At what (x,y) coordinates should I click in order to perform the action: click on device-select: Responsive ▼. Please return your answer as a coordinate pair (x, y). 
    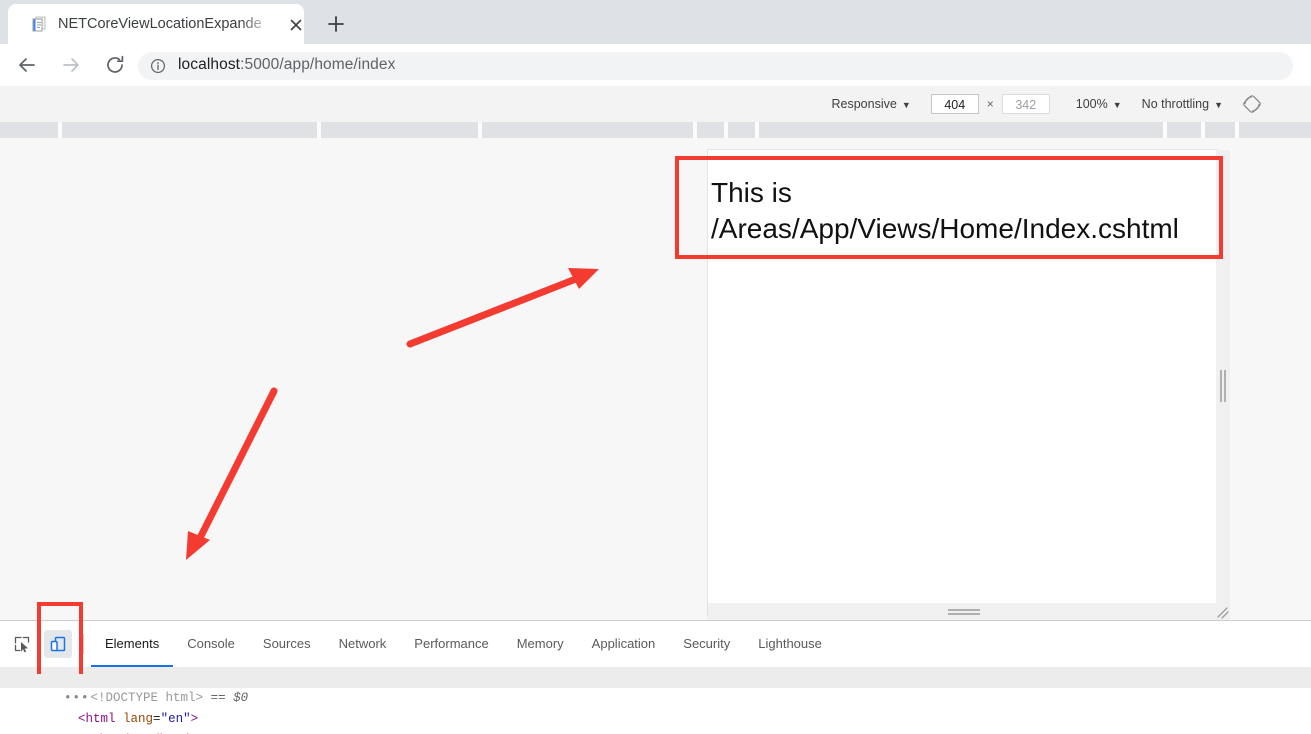
    Looking at the image, I should click on (871, 104).